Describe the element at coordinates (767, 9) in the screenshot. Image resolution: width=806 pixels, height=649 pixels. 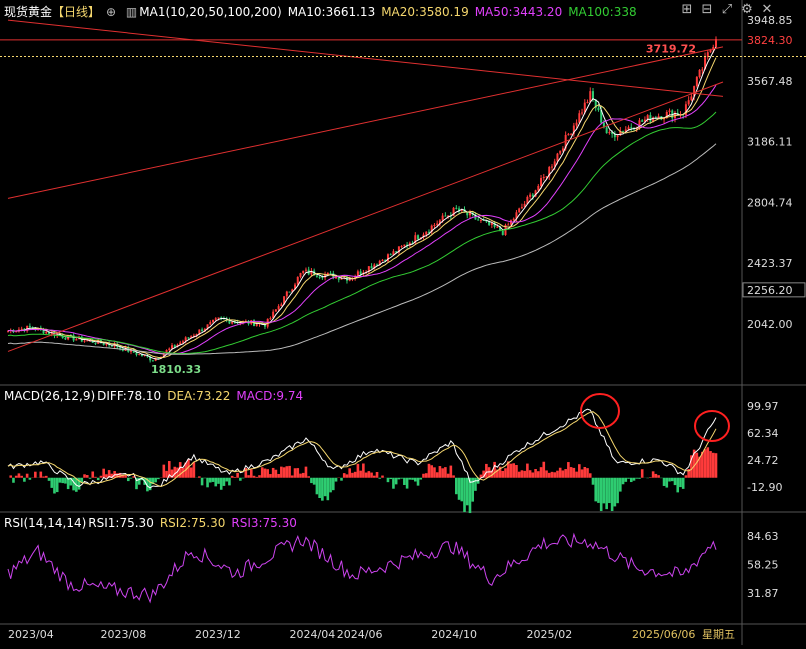
I see `close-icon: ✕` at that location.